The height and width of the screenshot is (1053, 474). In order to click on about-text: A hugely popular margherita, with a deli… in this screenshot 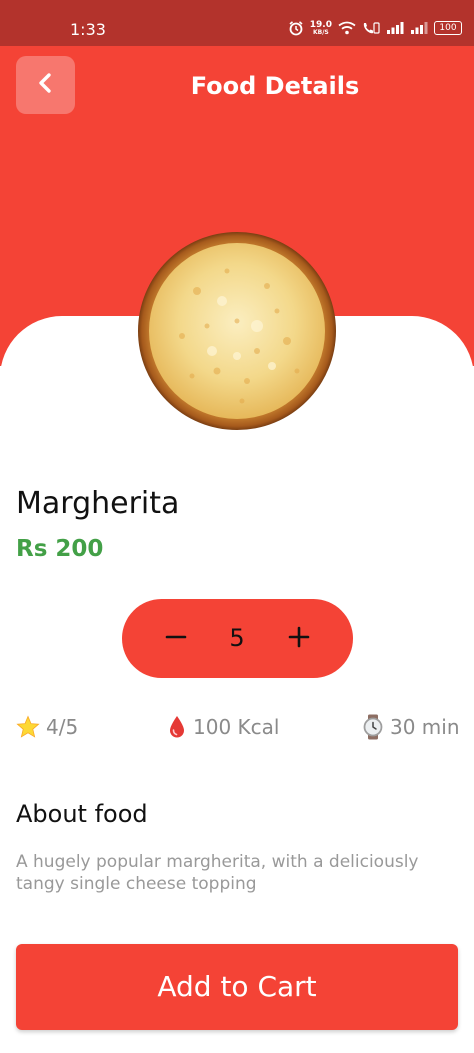, I will do `click(217, 873)`.